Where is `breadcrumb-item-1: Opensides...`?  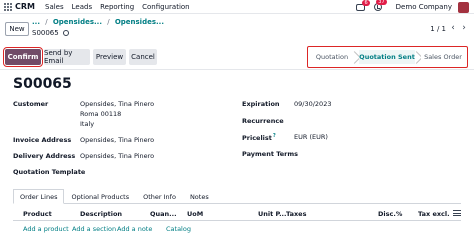
breadcrumb-item-1: Opensides... is located at coordinates (77, 22).